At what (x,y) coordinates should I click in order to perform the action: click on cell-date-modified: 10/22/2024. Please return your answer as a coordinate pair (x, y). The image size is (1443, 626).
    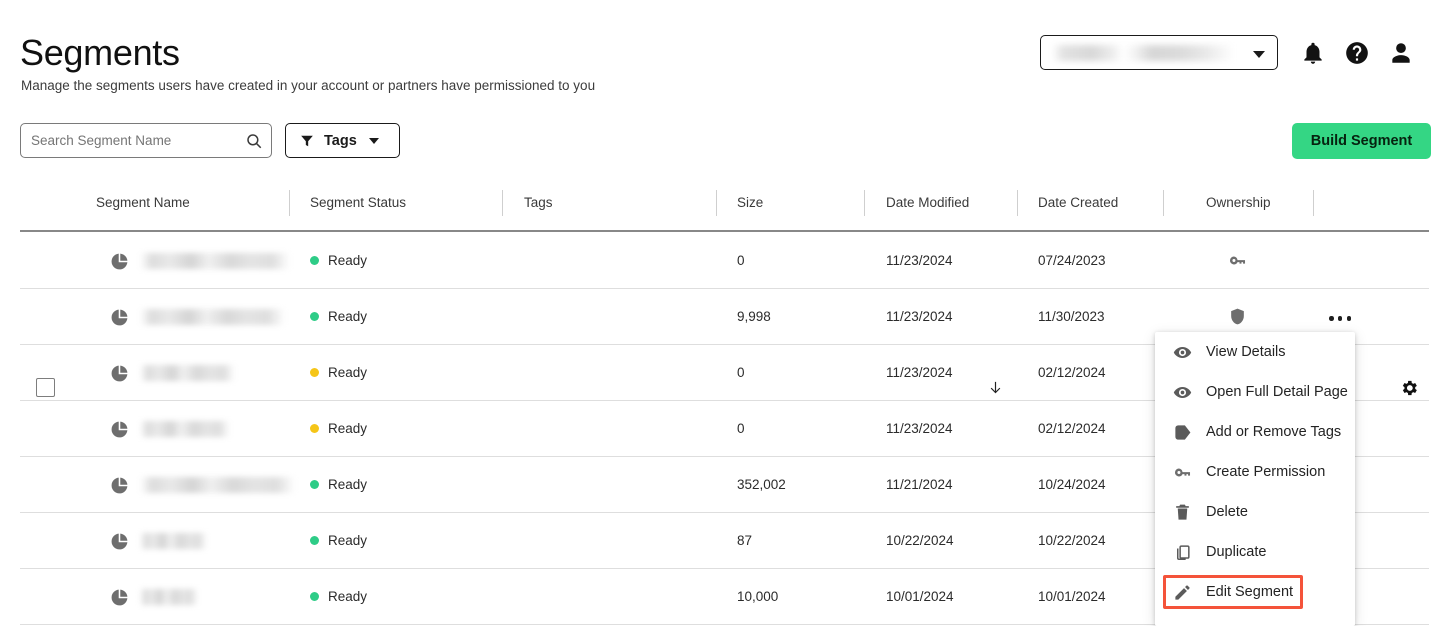
    Looking at the image, I should click on (920, 540).